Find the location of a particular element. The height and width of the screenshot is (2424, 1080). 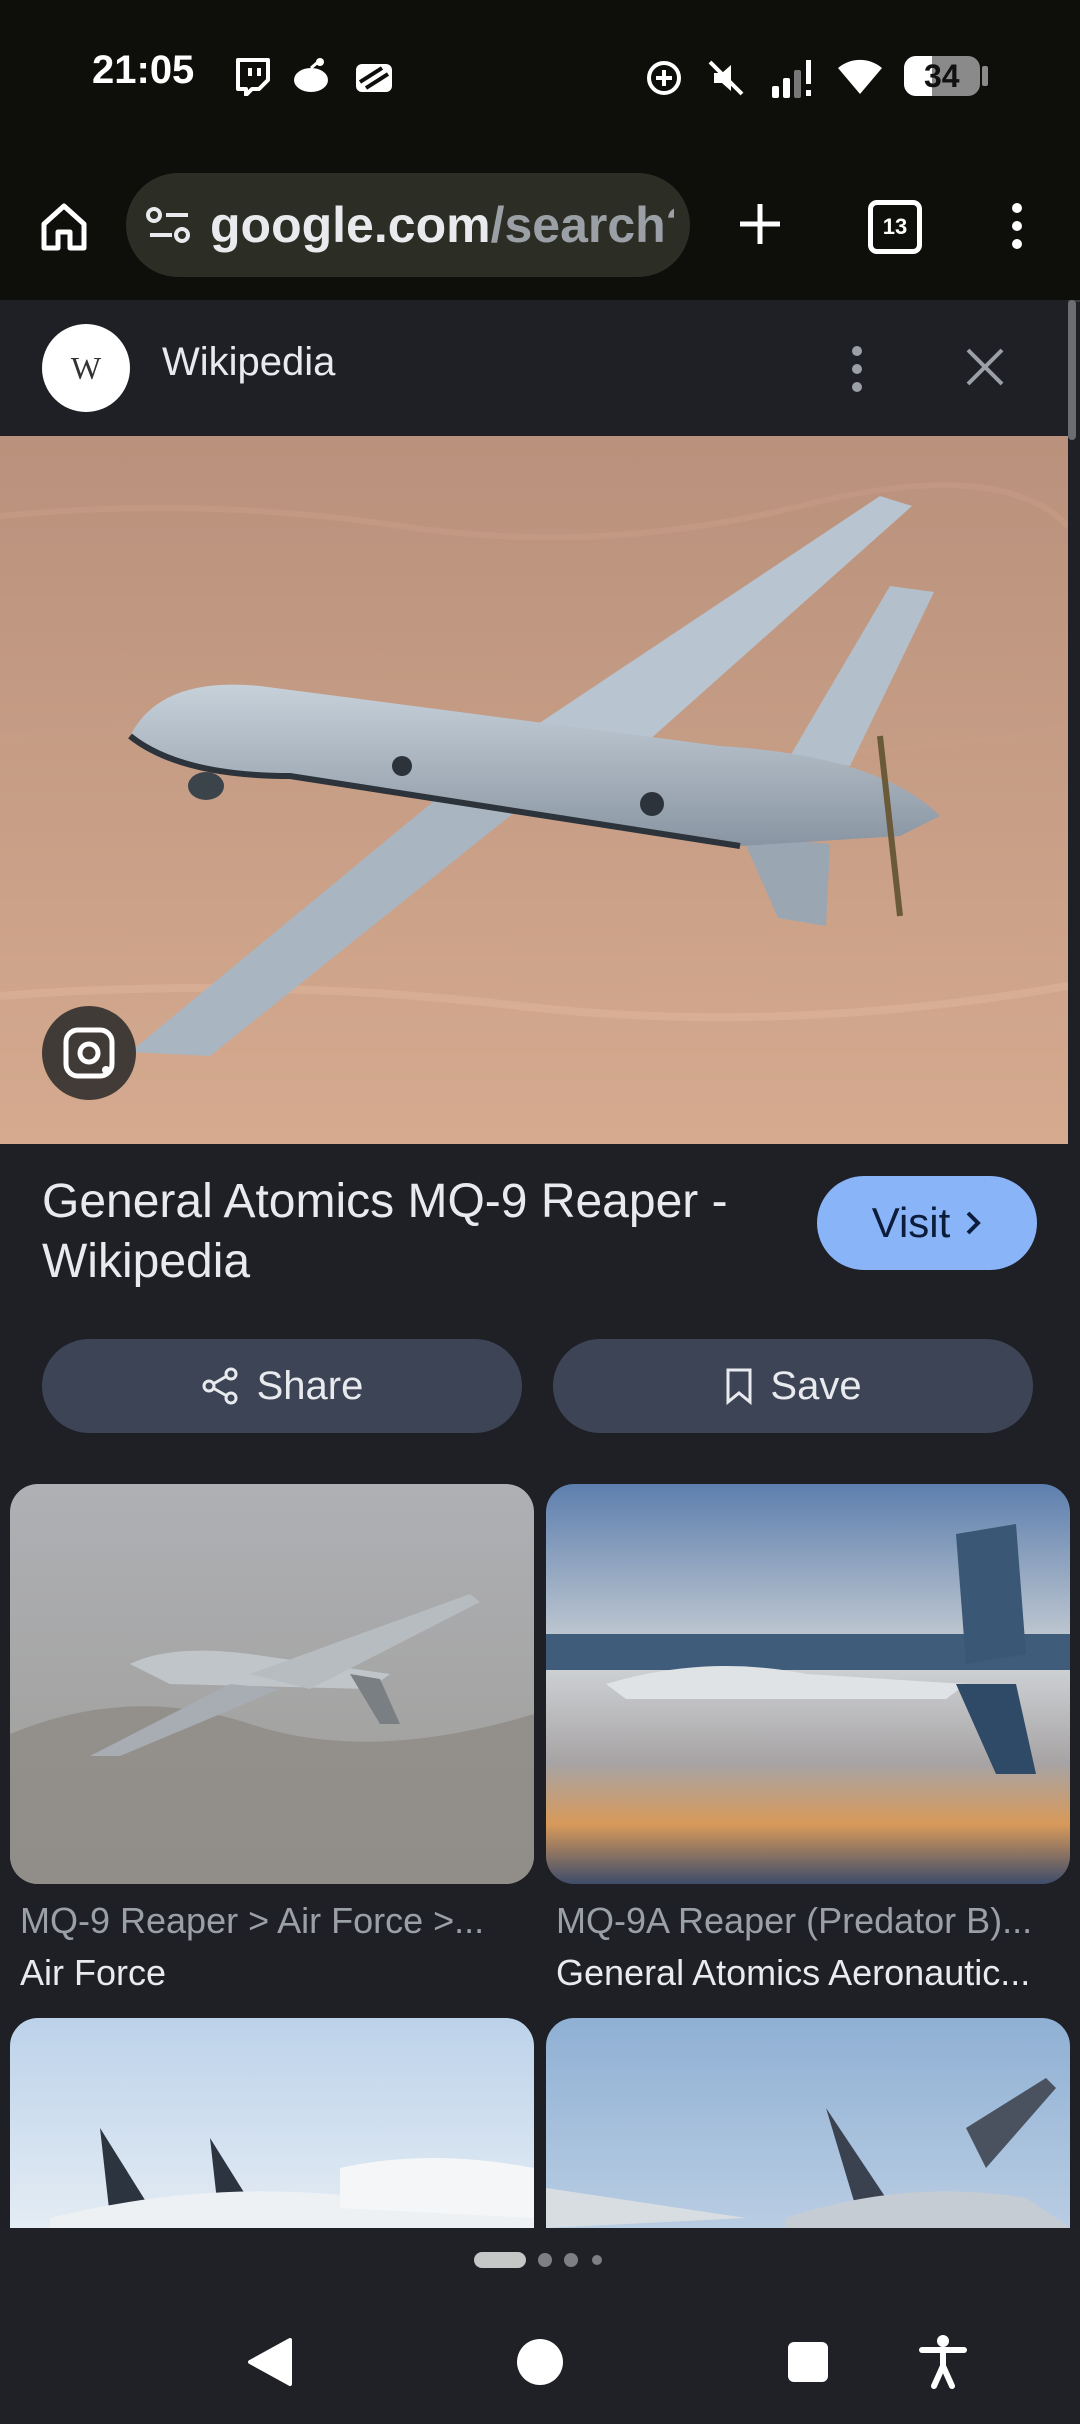

google-lens-icon is located at coordinates (89, 1053).